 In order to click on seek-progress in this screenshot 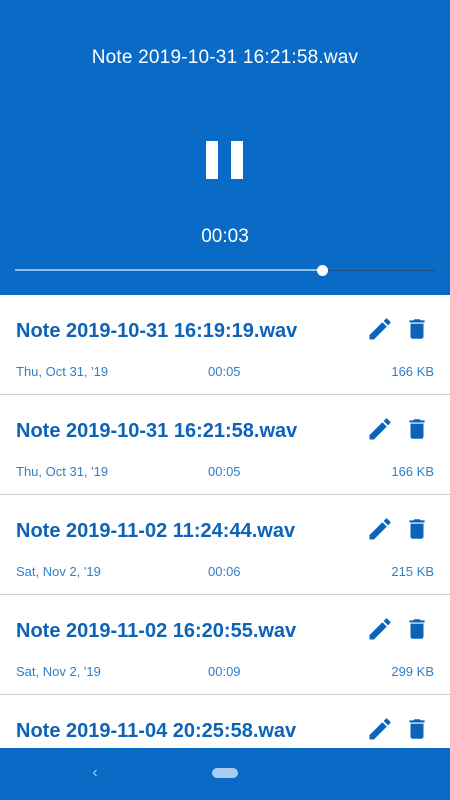, I will do `click(168, 270)`.